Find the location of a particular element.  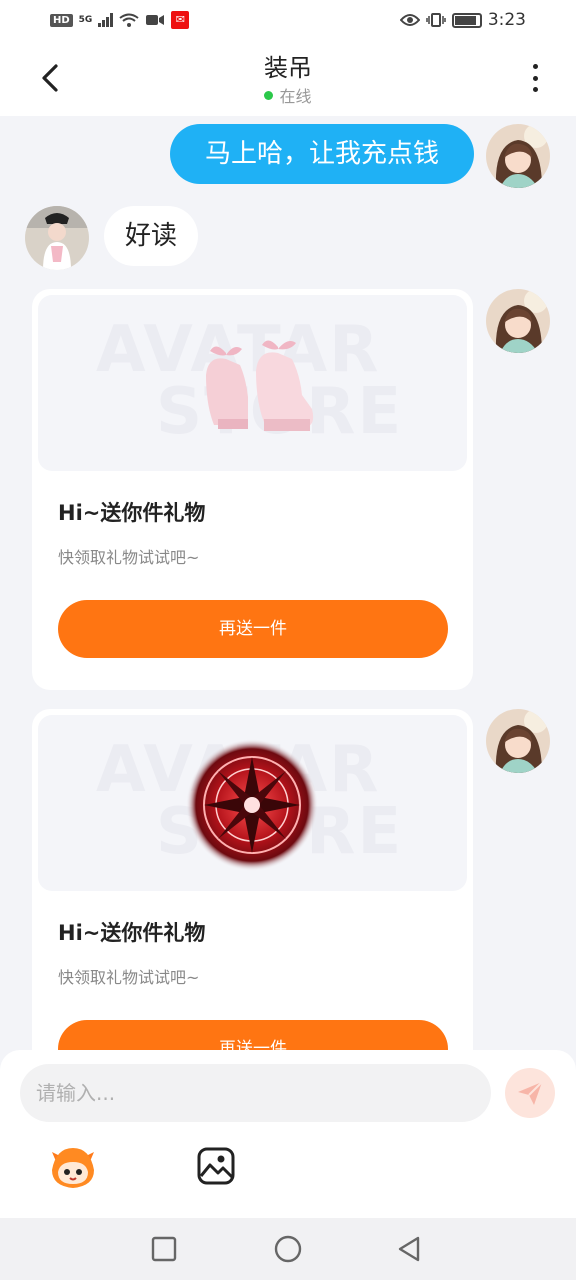

home-button is located at coordinates (288, 1249).